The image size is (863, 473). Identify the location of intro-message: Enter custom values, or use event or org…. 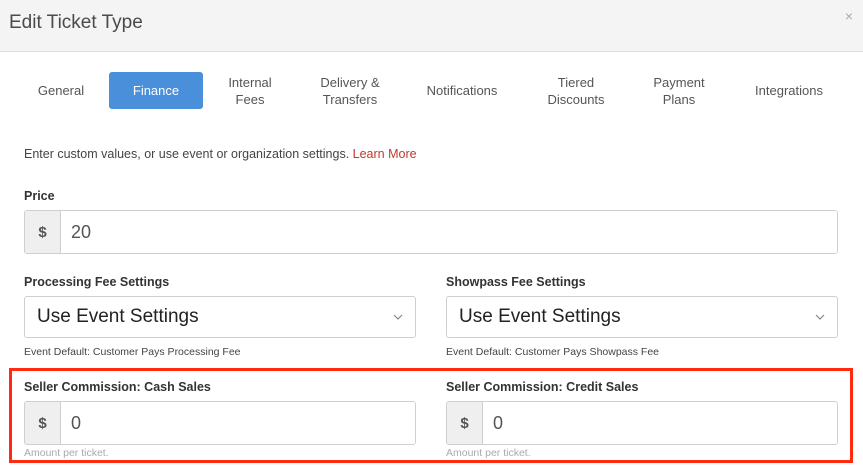
(187, 154).